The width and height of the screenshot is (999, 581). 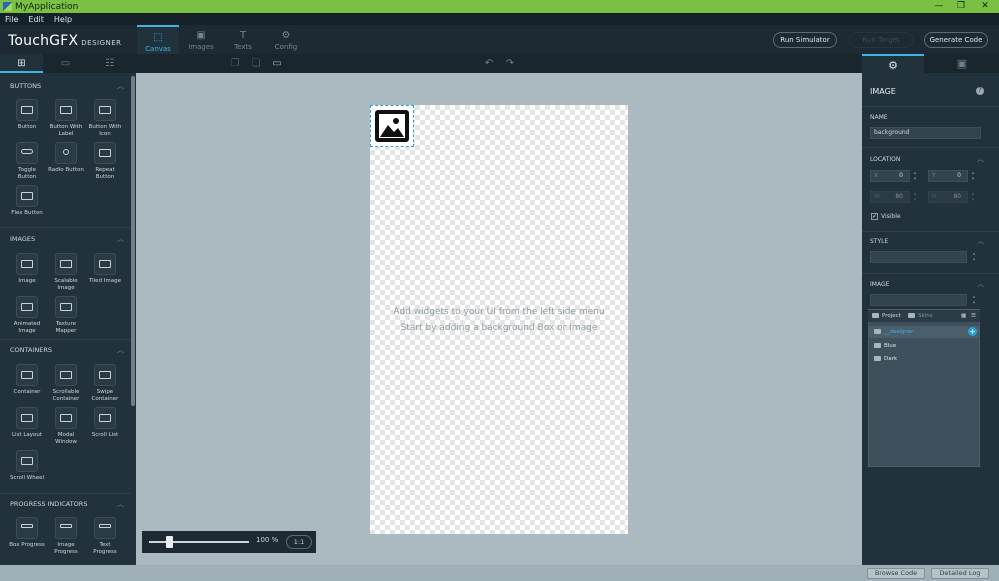 I want to click on dropdown-tab-skins: Skins, so click(x=918, y=316).